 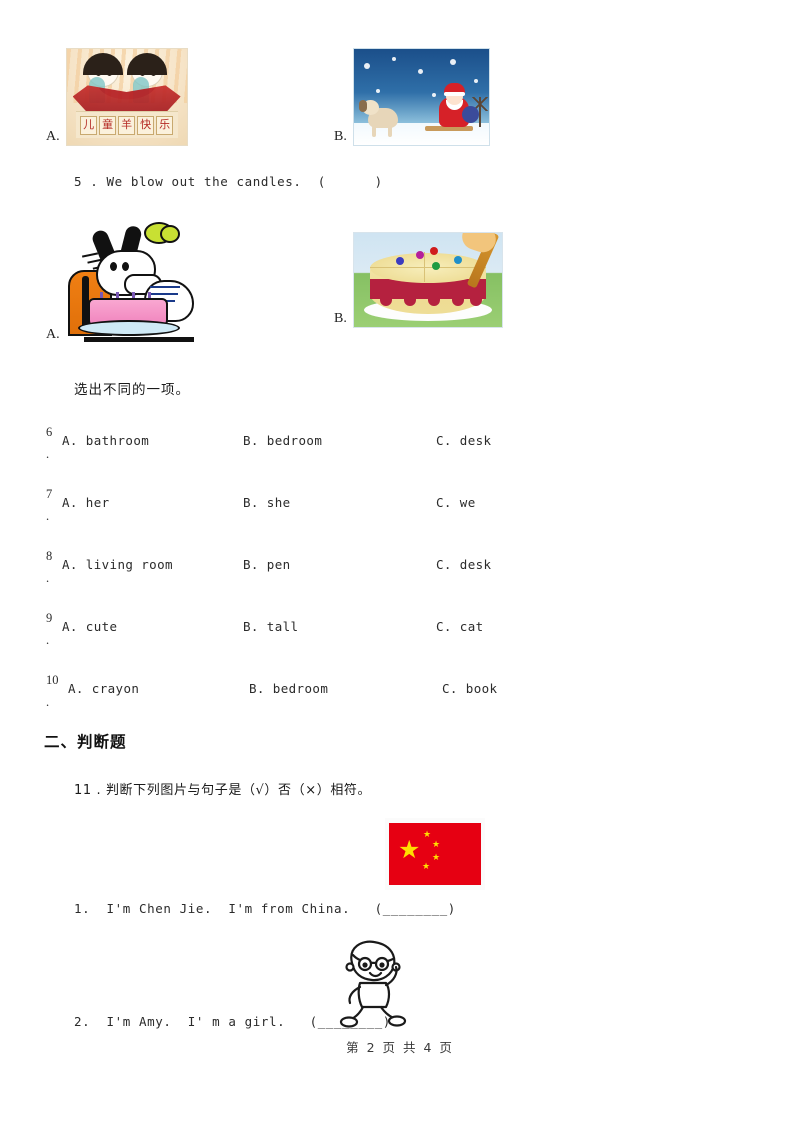 What do you see at coordinates (53, 136) in the screenshot?
I see `option-a-label: A.` at bounding box center [53, 136].